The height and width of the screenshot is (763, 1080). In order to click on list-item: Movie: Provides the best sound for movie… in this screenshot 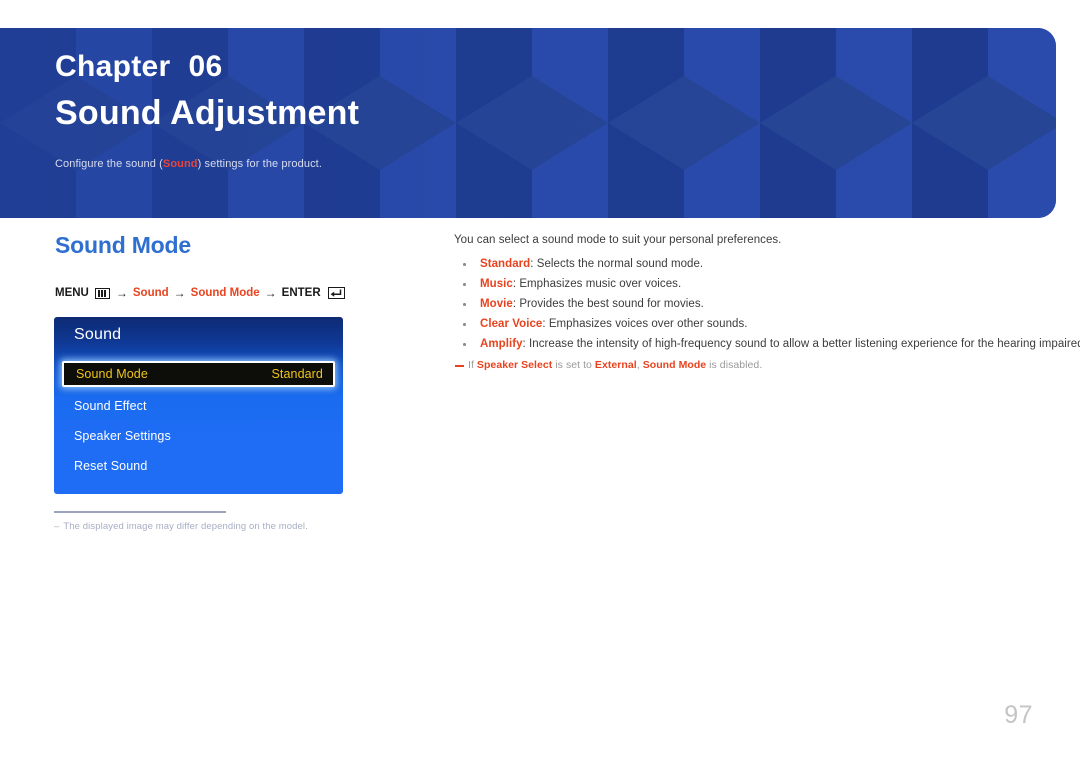, I will do `click(744, 304)`.